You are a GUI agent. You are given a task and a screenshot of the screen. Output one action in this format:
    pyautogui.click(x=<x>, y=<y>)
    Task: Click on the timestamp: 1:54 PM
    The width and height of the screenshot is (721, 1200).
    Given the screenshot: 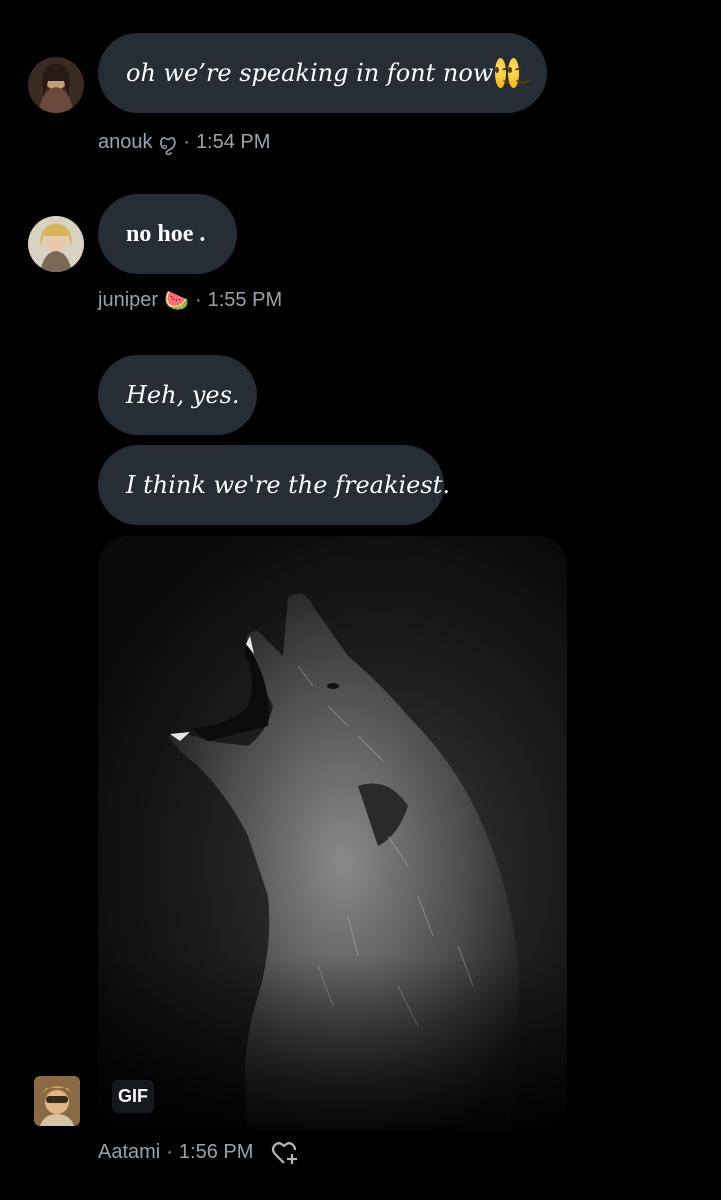 What is the action you would take?
    pyautogui.click(x=233, y=142)
    